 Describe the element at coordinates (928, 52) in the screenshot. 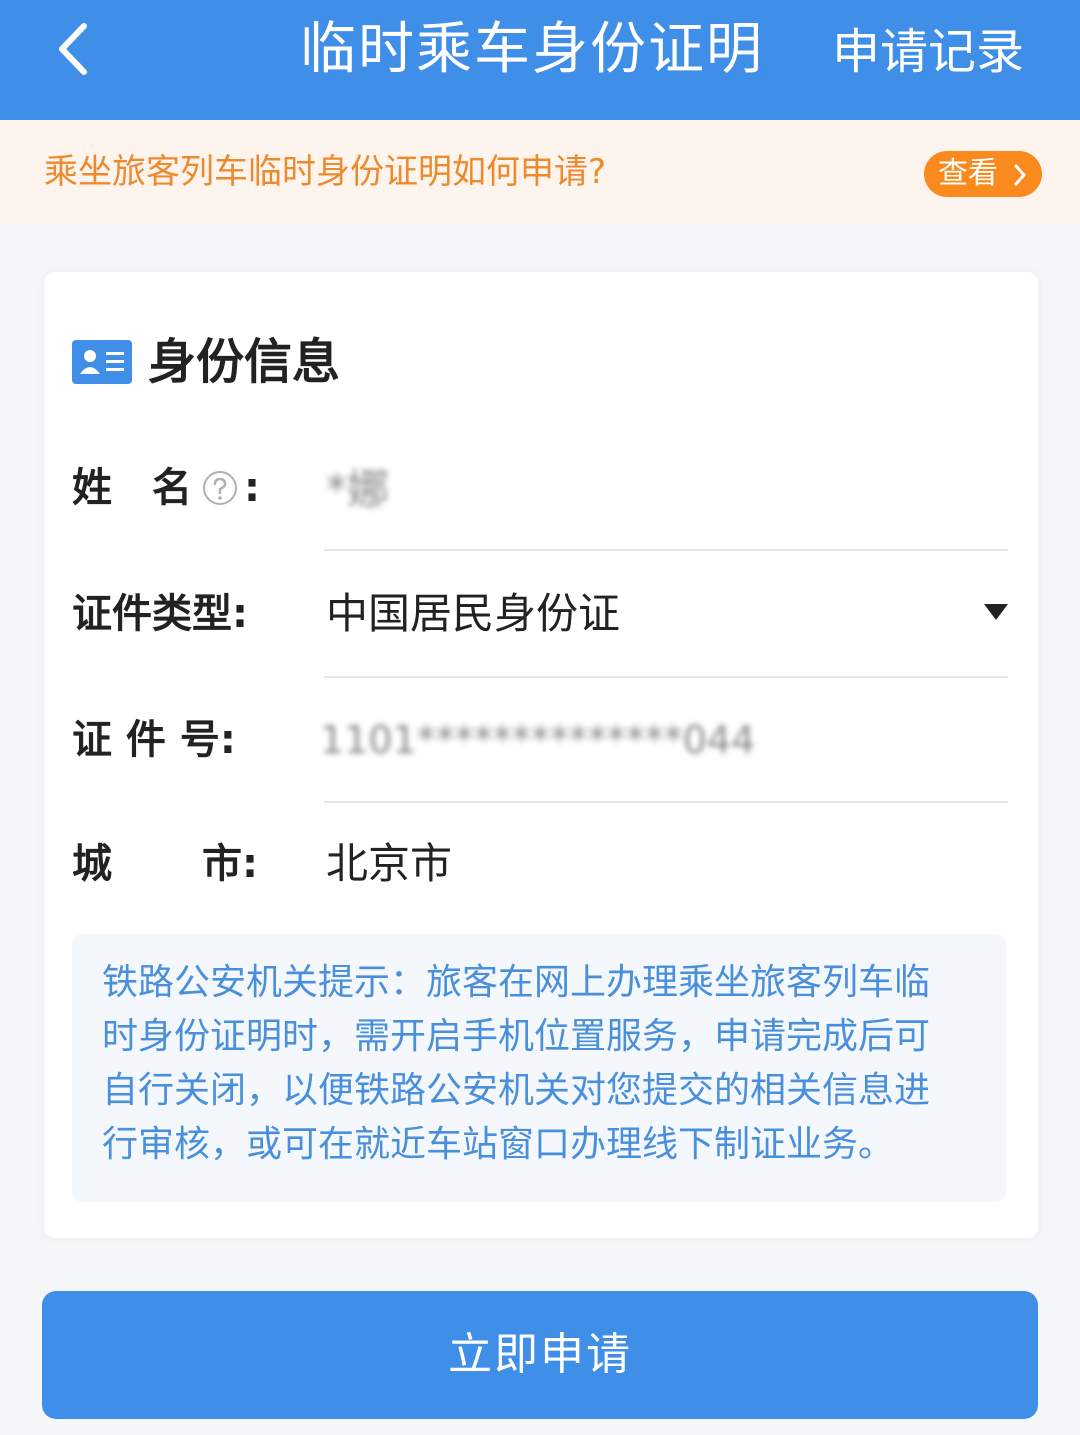

I see `application-records-link: 申请记录` at that location.